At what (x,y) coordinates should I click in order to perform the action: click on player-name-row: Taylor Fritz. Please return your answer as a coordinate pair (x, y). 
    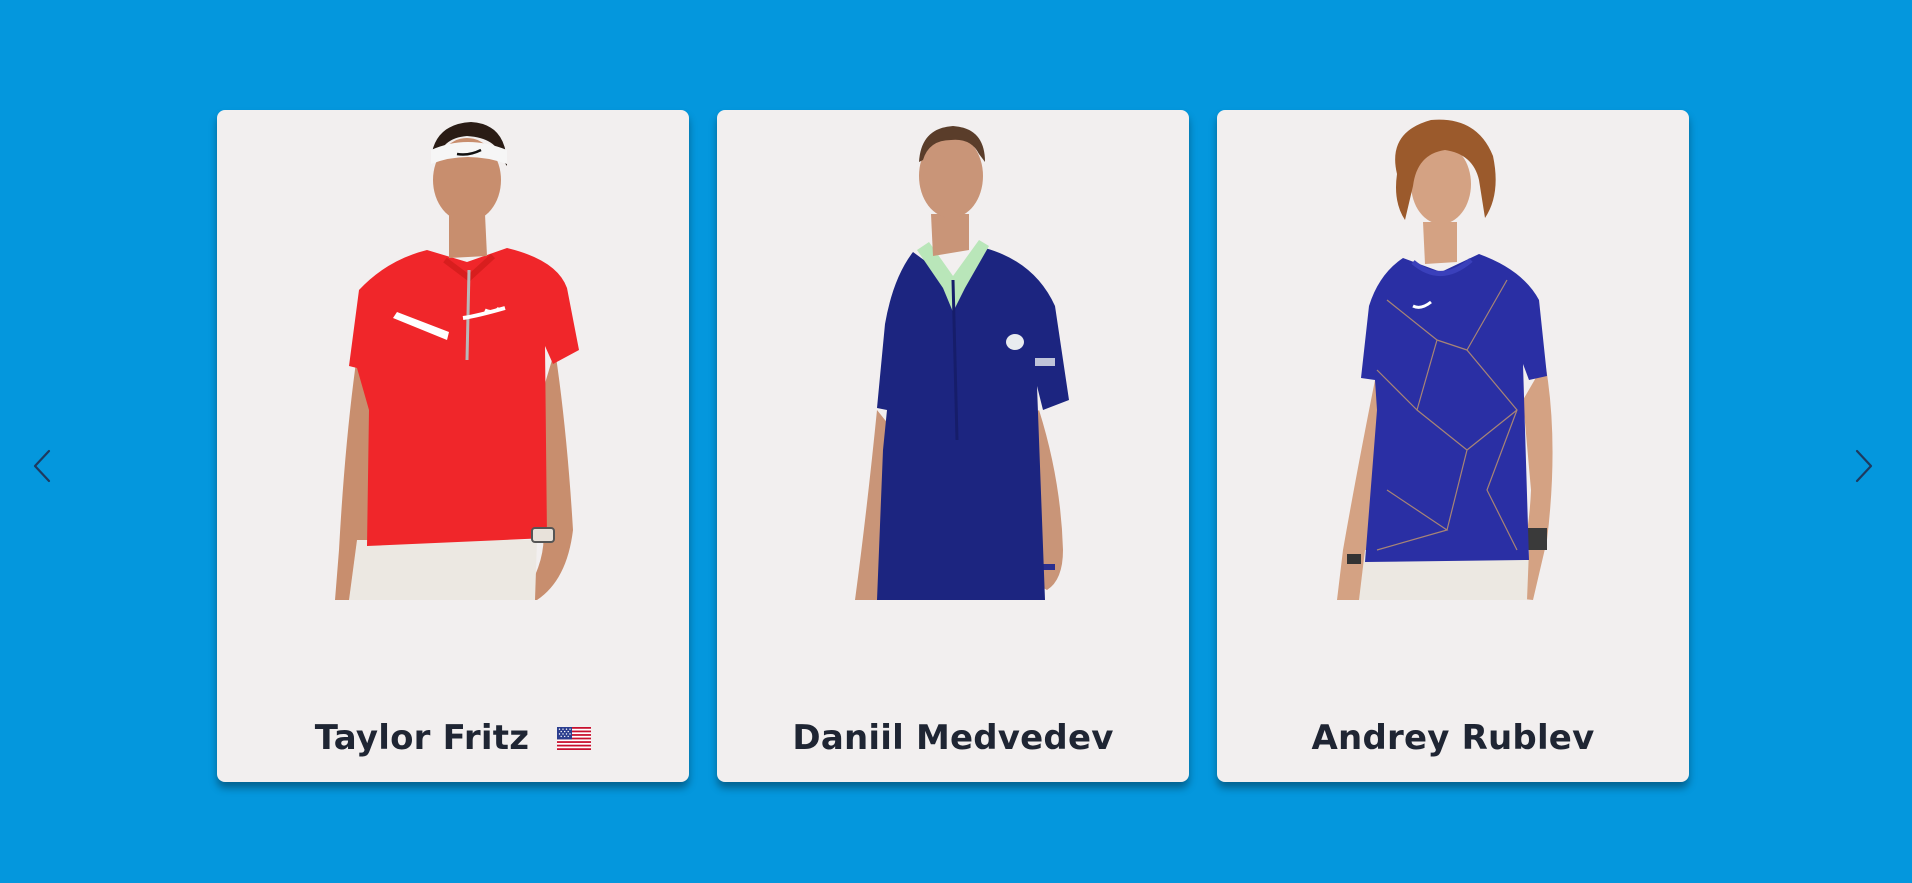
    Looking at the image, I should click on (453, 738).